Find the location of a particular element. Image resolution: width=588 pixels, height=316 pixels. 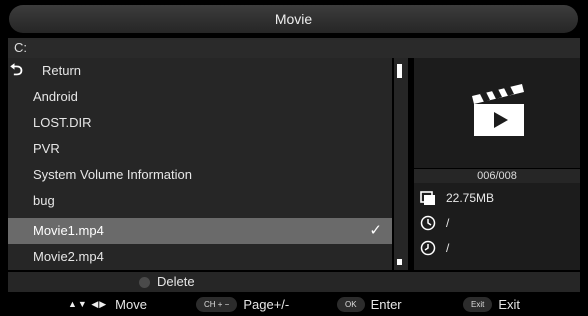

scroll-end-marker is located at coordinates (399, 262).